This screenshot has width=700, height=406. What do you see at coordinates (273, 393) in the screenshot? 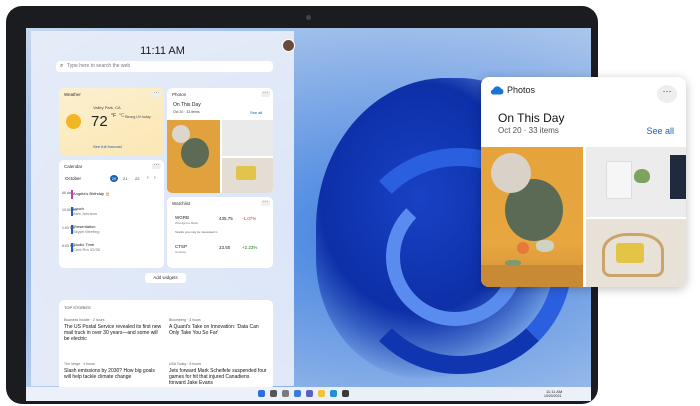
I see `search-icon` at bounding box center [273, 393].